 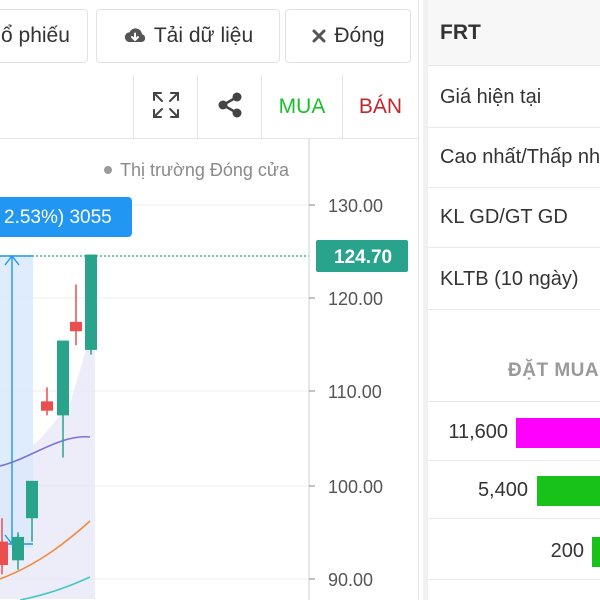 I want to click on download-data-label: Tải dữ liệu, so click(x=203, y=35).